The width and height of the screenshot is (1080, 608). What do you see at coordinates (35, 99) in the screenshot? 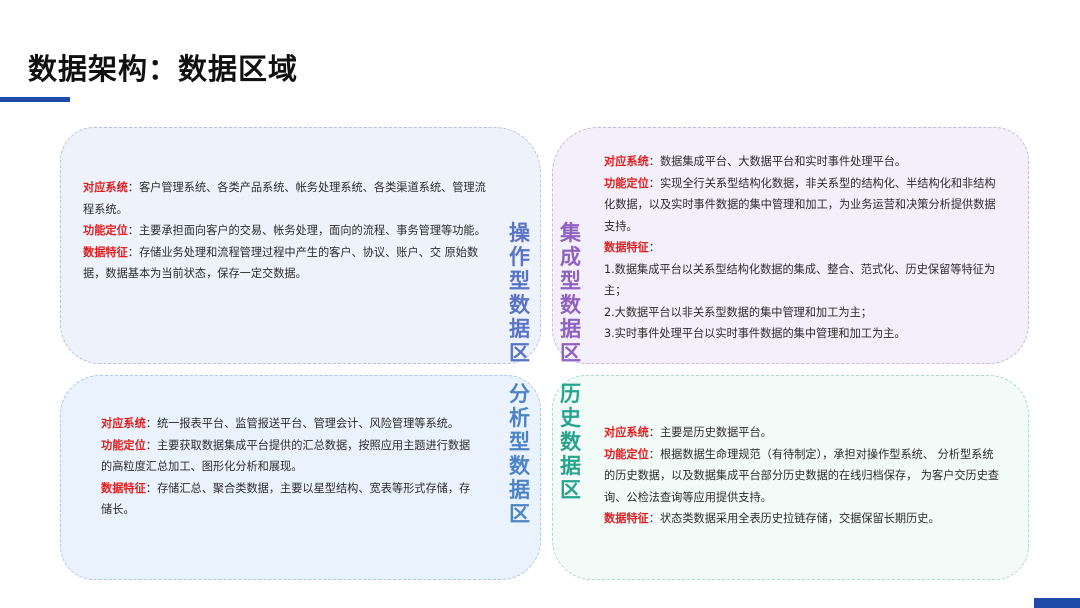
I see `title-accent-bar` at bounding box center [35, 99].